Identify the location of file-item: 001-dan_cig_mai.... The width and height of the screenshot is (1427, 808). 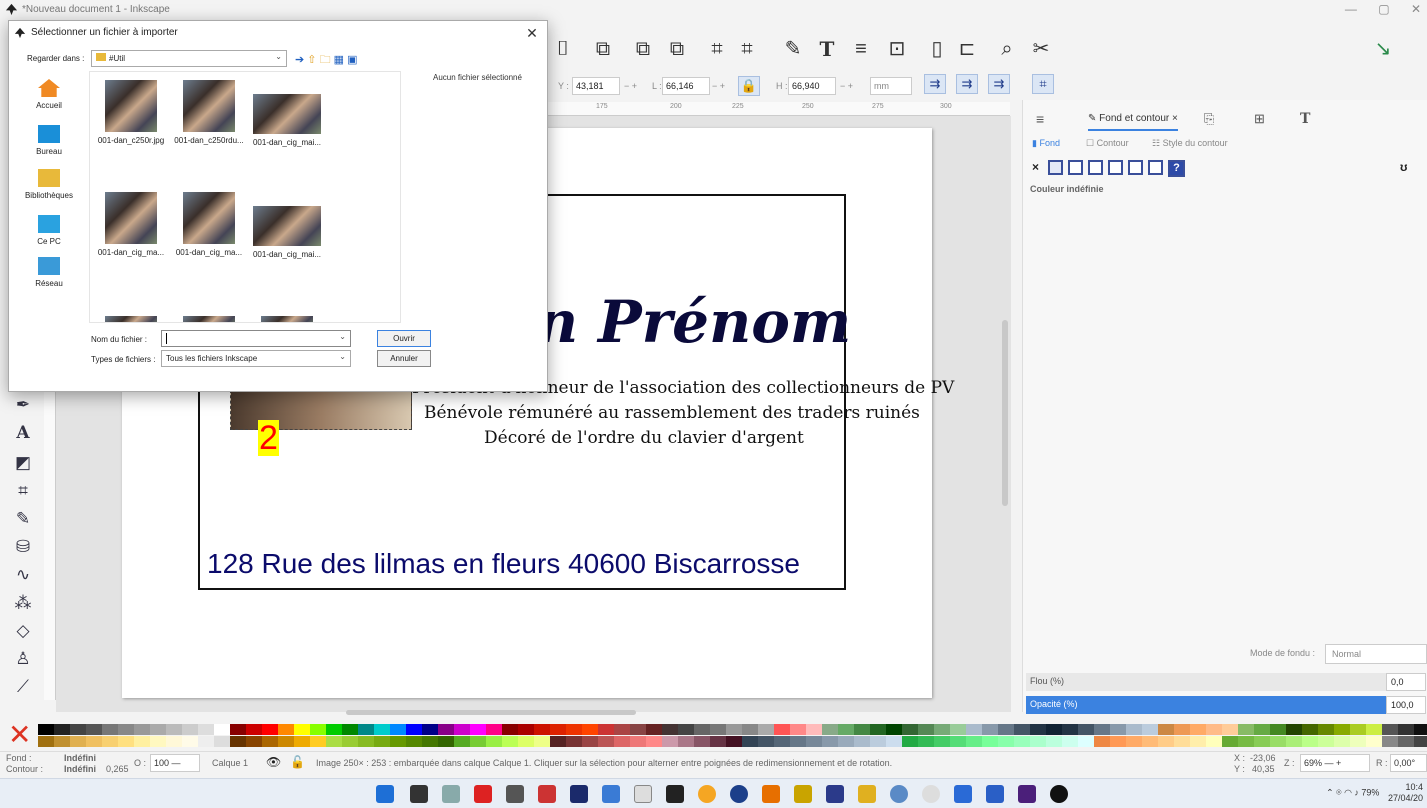
(287, 225).